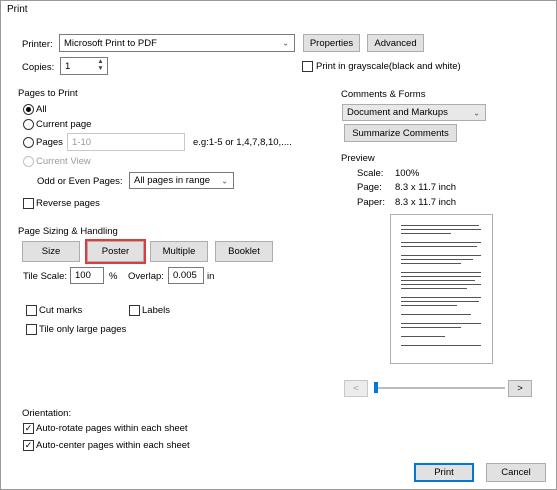 This screenshot has height=490, width=557. Describe the element at coordinates (126, 142) in the screenshot. I see `pages-range-input: 1-10` at that location.